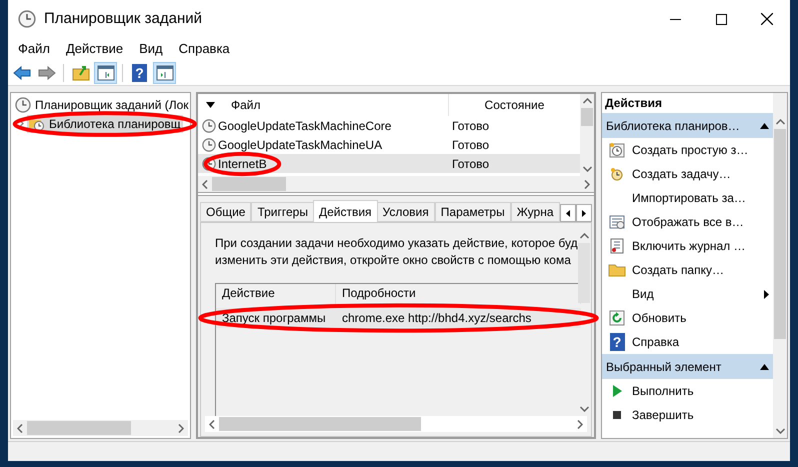 The height and width of the screenshot is (467, 798). I want to click on table-cell: Запуск программы, so click(274, 318).